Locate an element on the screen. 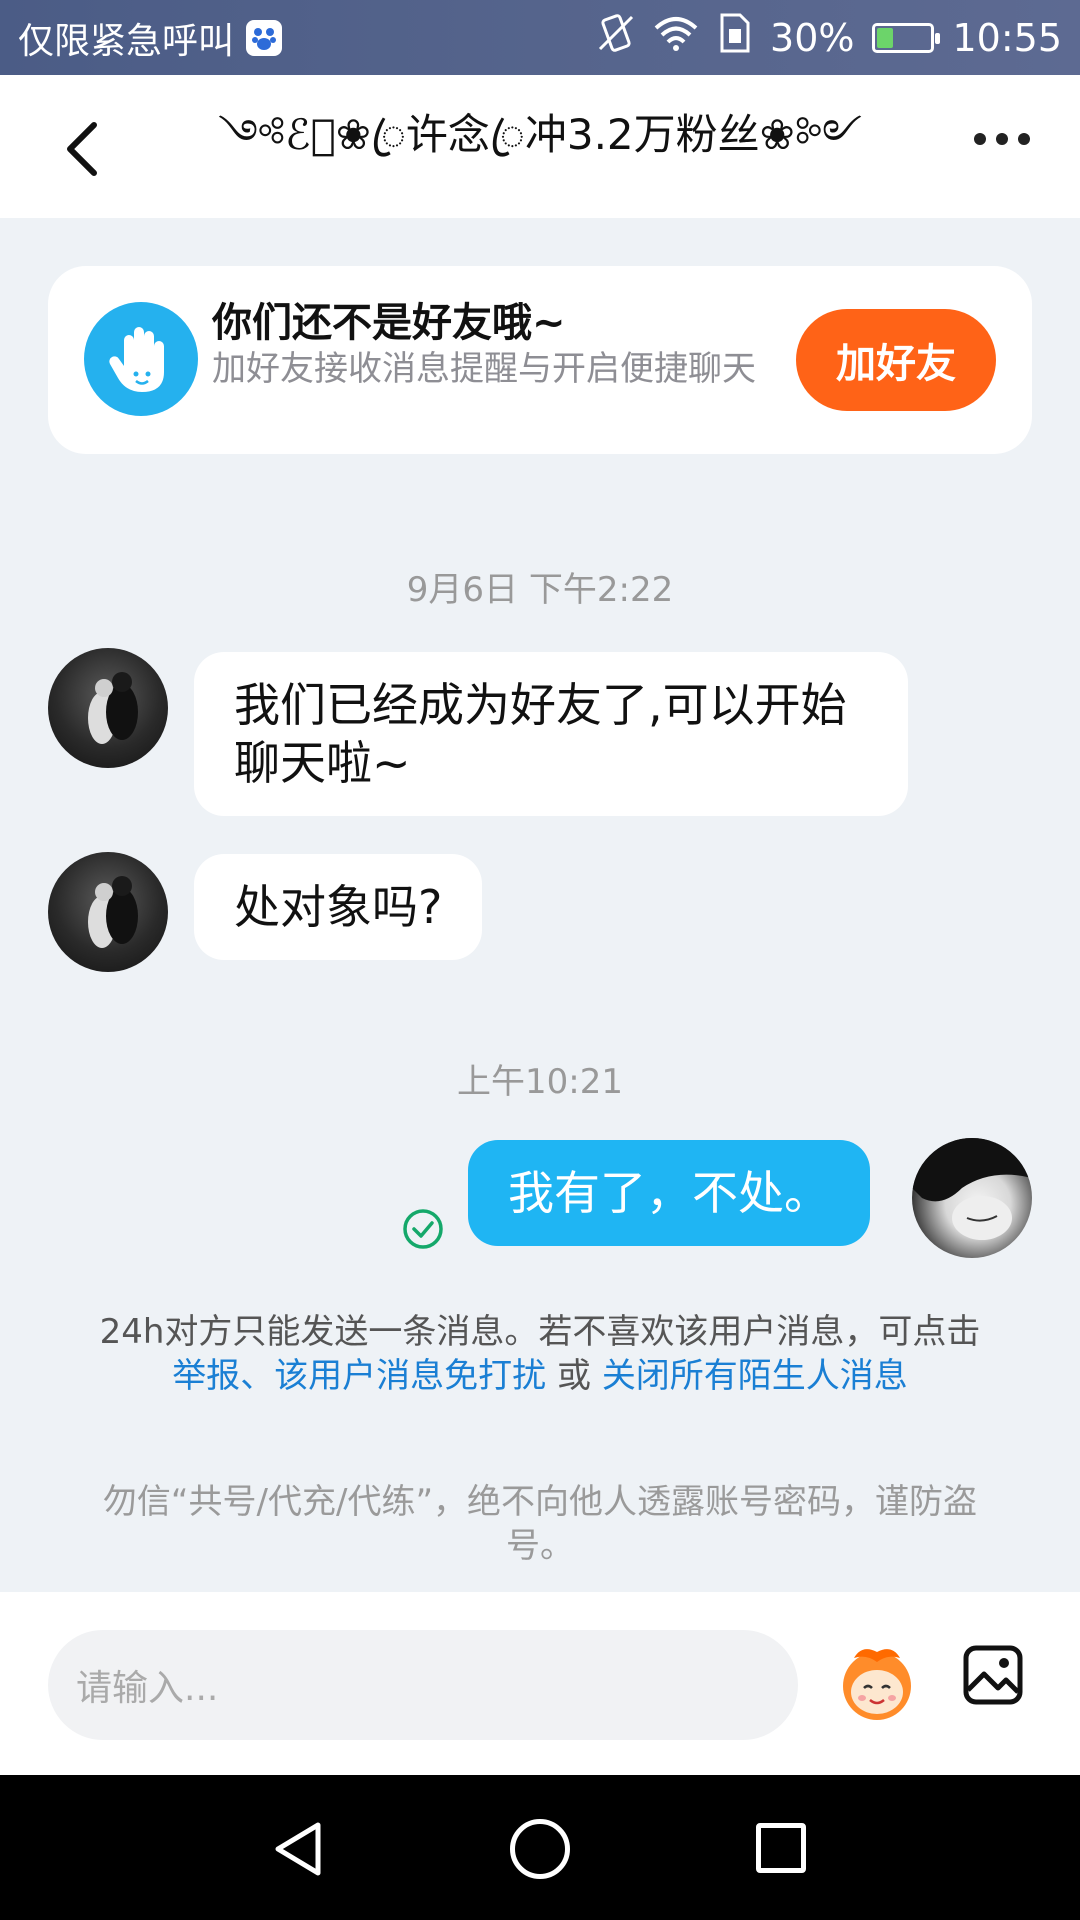  battery-icon is located at coordinates (906, 37).